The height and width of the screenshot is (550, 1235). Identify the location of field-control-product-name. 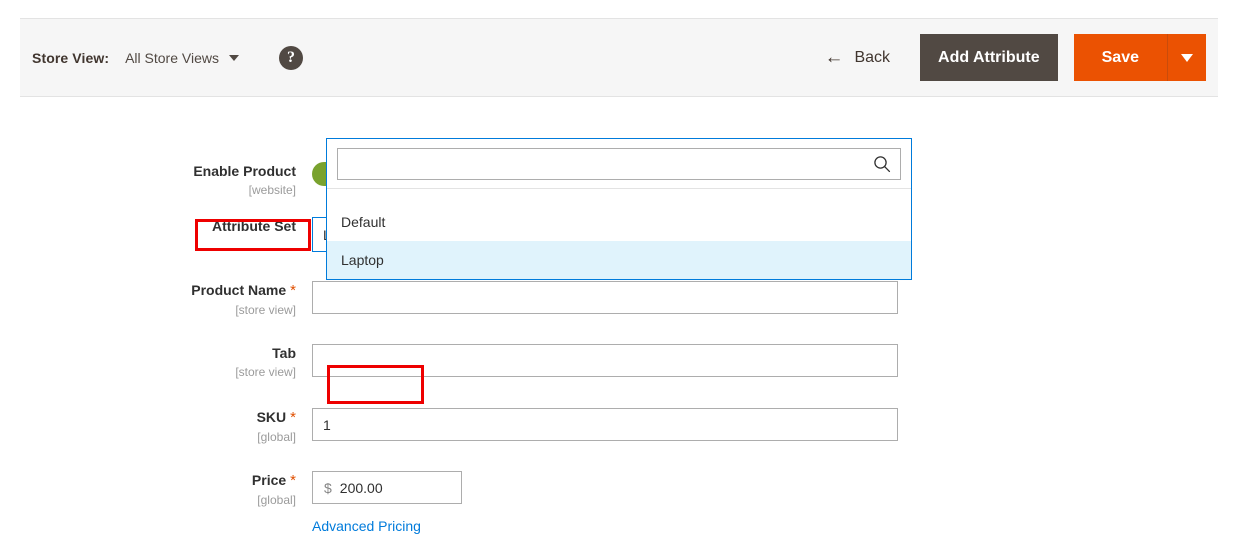
(773, 299).